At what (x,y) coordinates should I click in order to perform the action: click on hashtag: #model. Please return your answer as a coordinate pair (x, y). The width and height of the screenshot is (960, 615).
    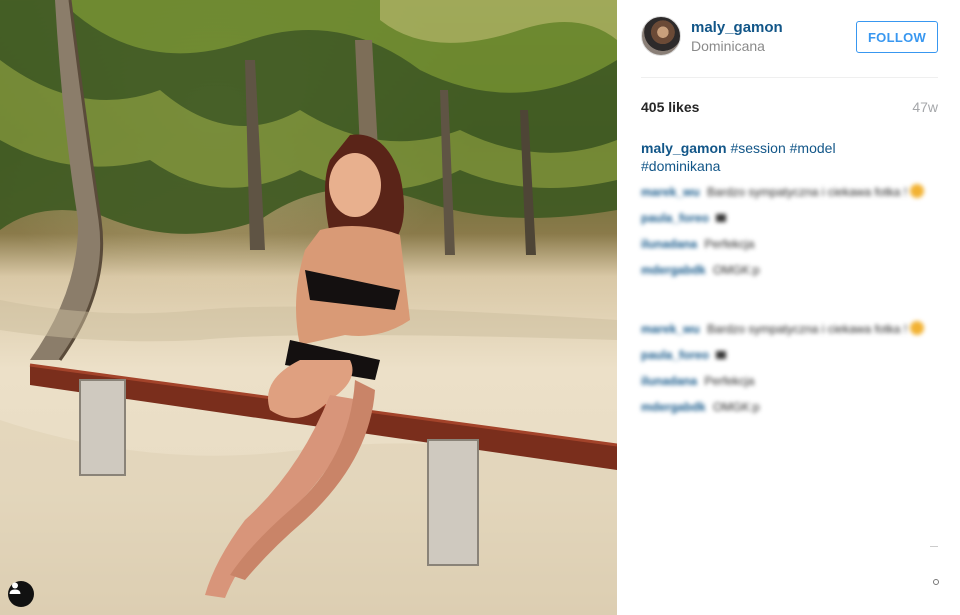
    Looking at the image, I should click on (813, 148).